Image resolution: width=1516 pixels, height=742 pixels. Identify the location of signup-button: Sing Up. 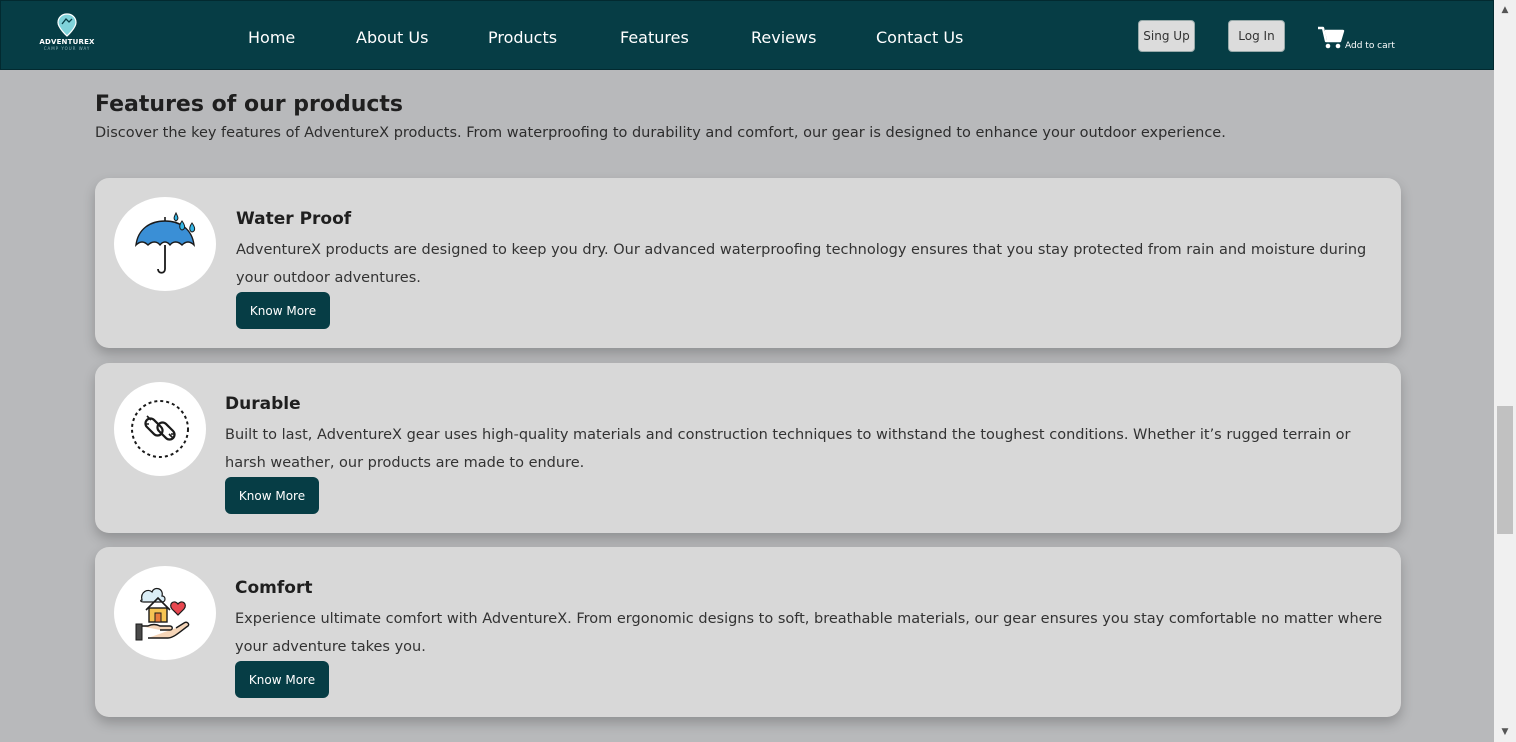
(1166, 36).